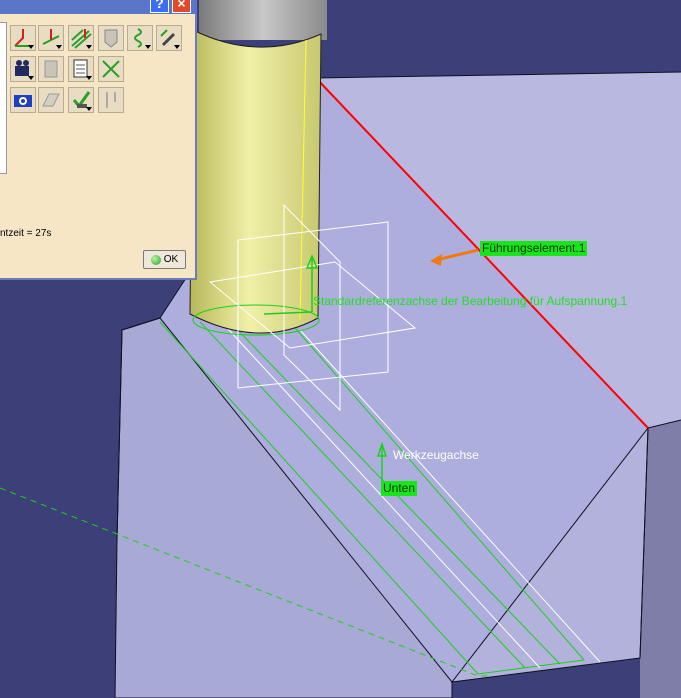 This screenshot has width=681, height=698. I want to click on ok-green-icon, so click(155, 259).